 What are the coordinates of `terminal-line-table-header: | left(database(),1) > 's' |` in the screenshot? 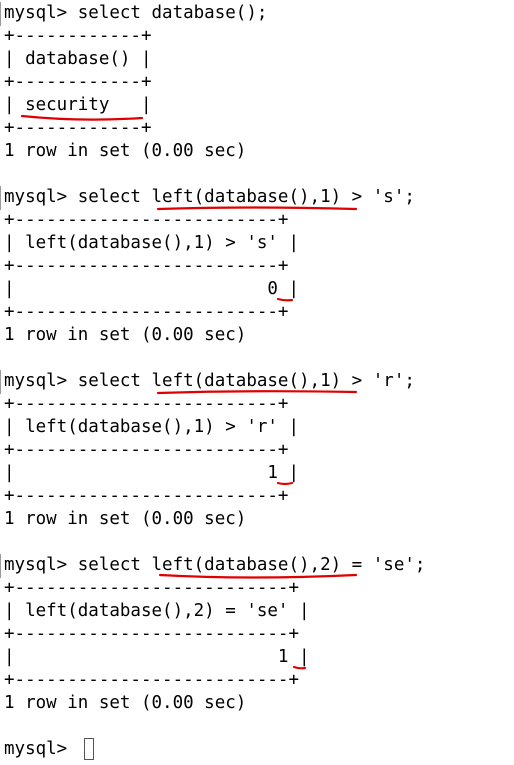 It's located at (152, 243).